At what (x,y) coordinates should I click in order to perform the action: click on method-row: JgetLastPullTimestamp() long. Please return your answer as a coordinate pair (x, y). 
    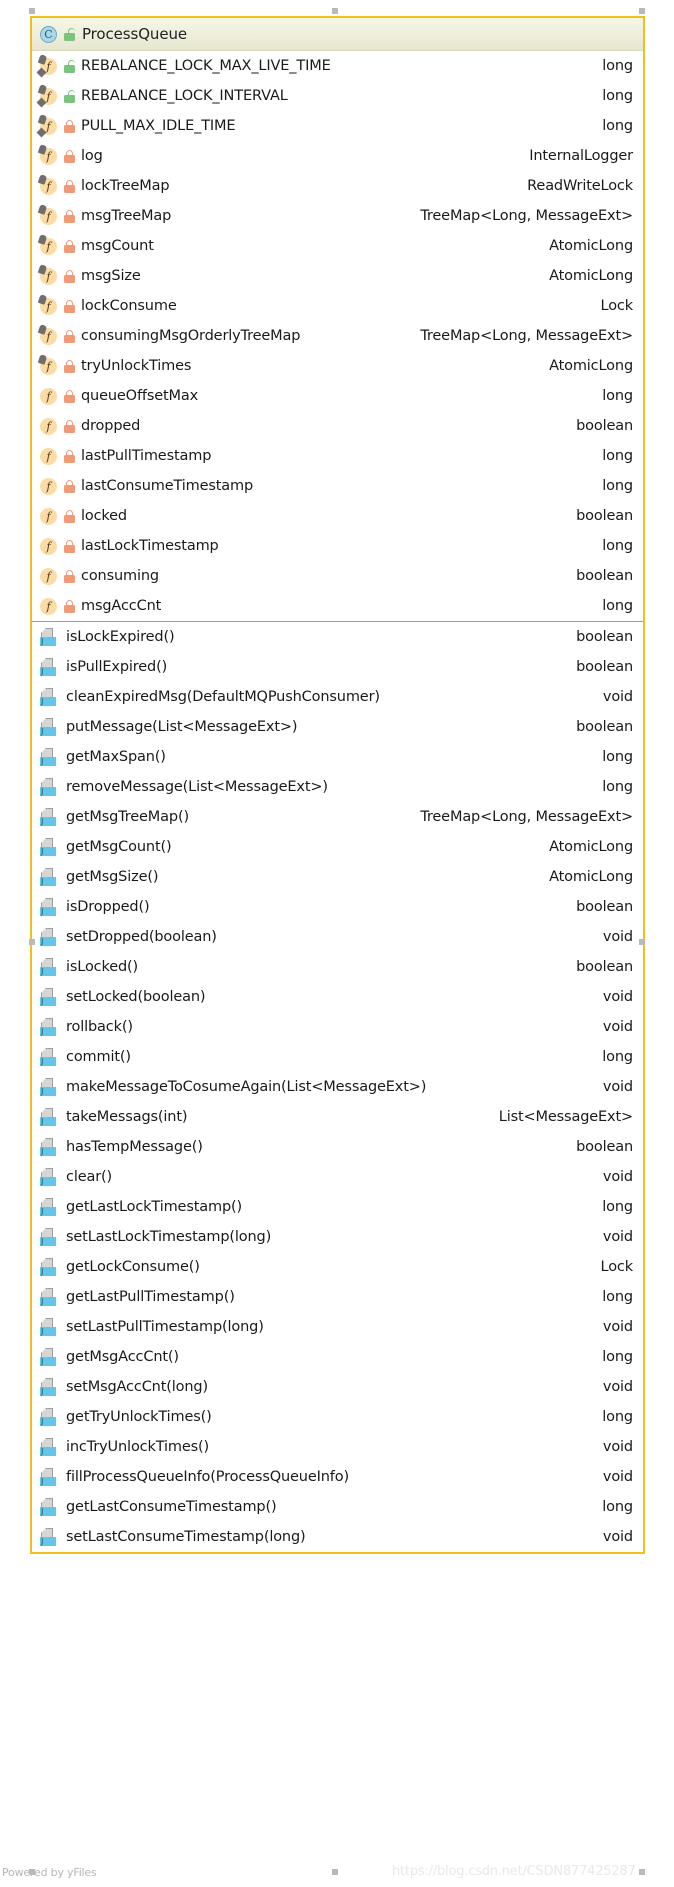
    Looking at the image, I should click on (337, 1297).